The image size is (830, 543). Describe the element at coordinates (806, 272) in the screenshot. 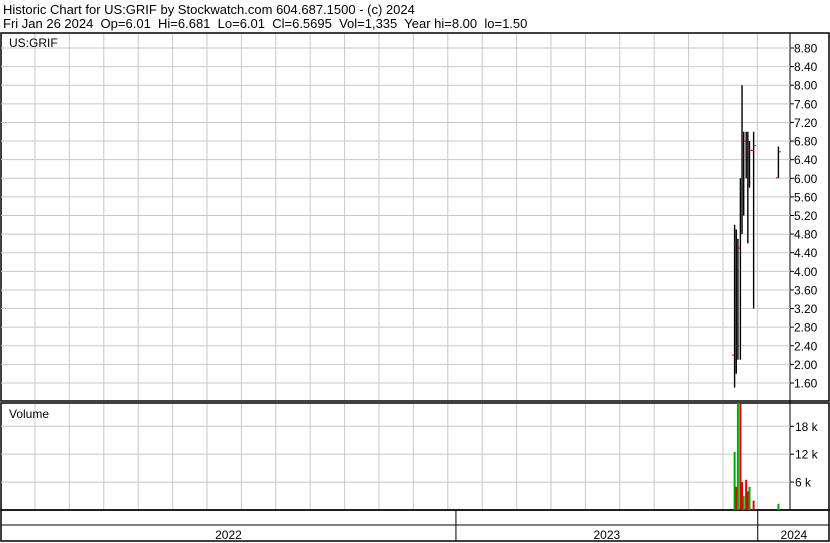

I see `price-tick-label: 4.00` at that location.